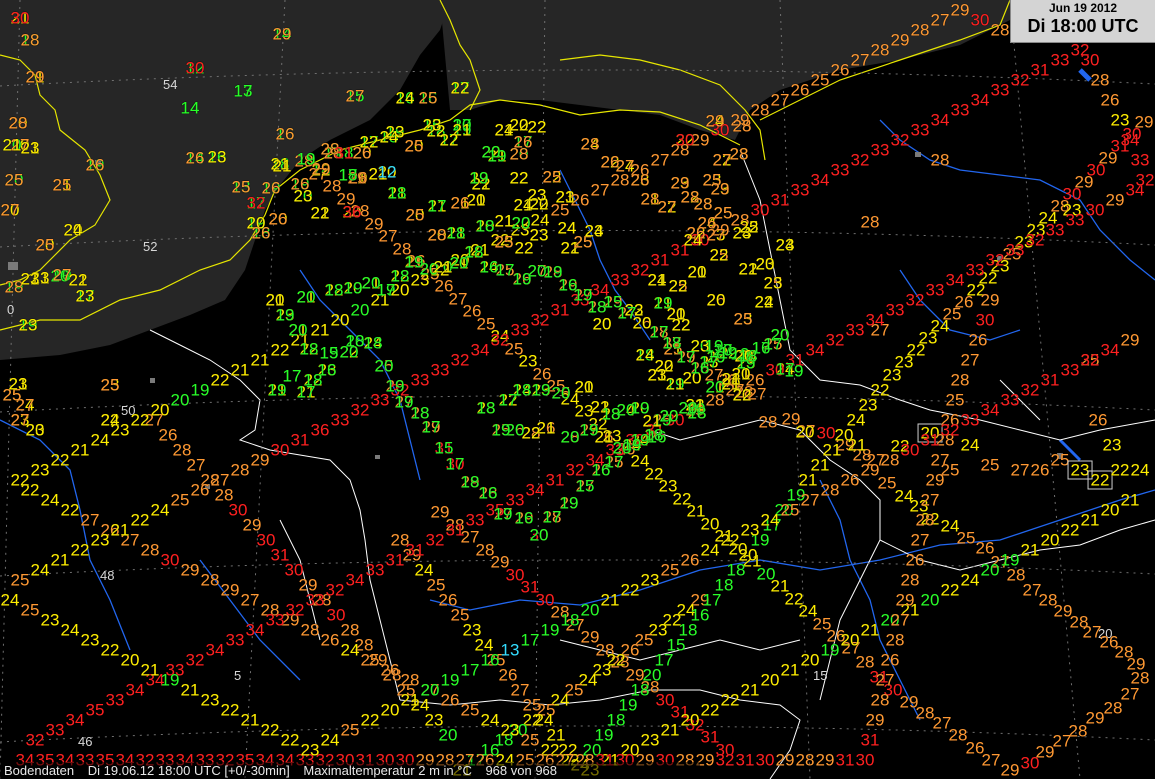 The height and width of the screenshot is (779, 1155). Describe the element at coordinates (985, 320) in the screenshot. I see `station-value: 30` at that location.